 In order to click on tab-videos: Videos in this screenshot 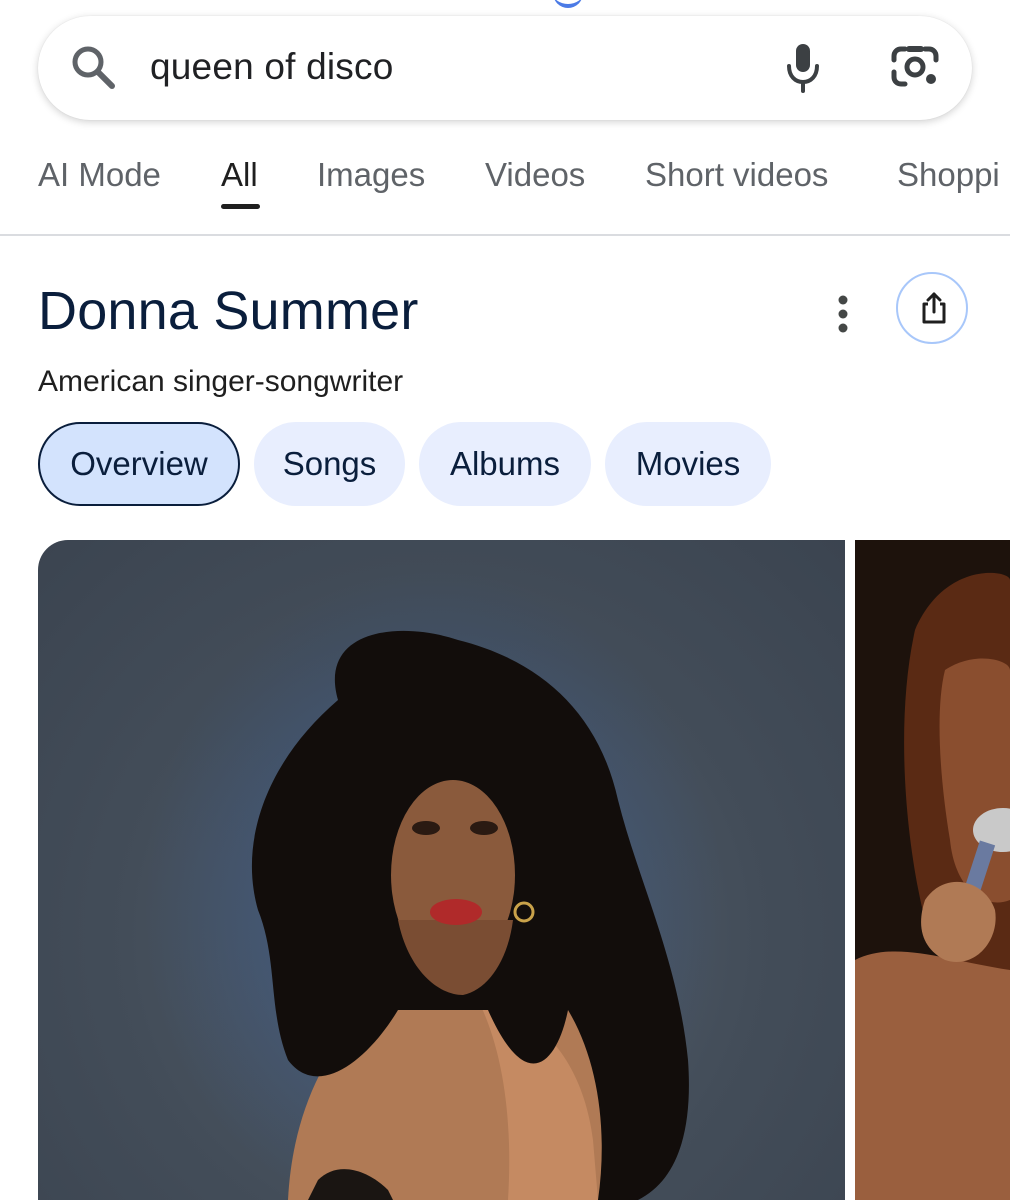, I will do `click(535, 175)`.